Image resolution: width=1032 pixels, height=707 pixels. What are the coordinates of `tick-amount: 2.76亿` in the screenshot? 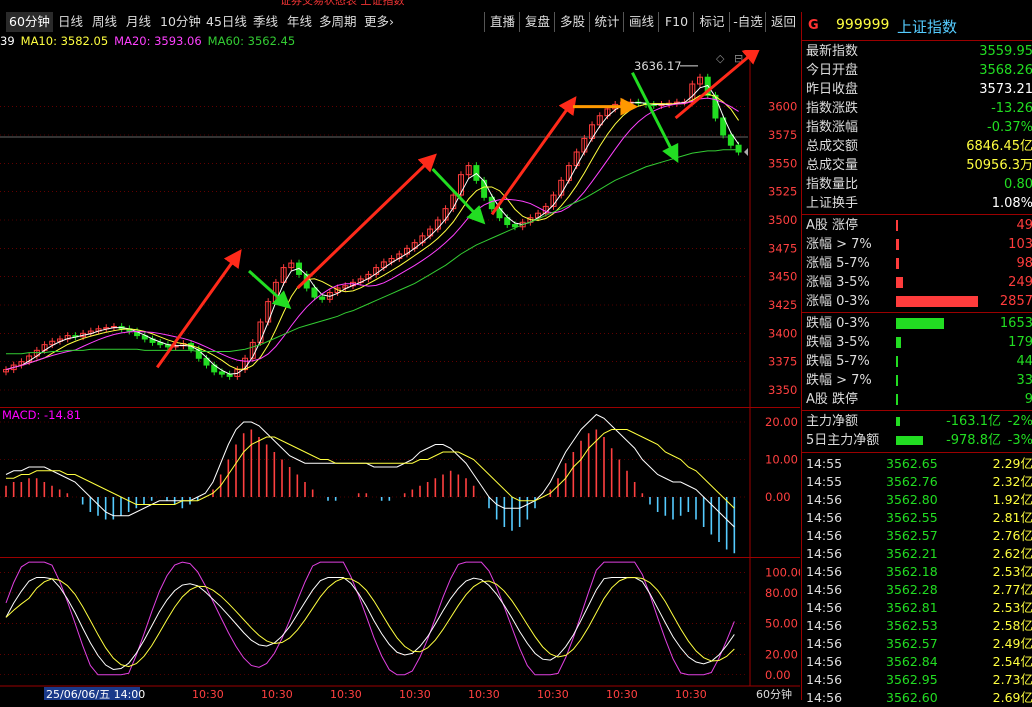 It's located at (1012, 535).